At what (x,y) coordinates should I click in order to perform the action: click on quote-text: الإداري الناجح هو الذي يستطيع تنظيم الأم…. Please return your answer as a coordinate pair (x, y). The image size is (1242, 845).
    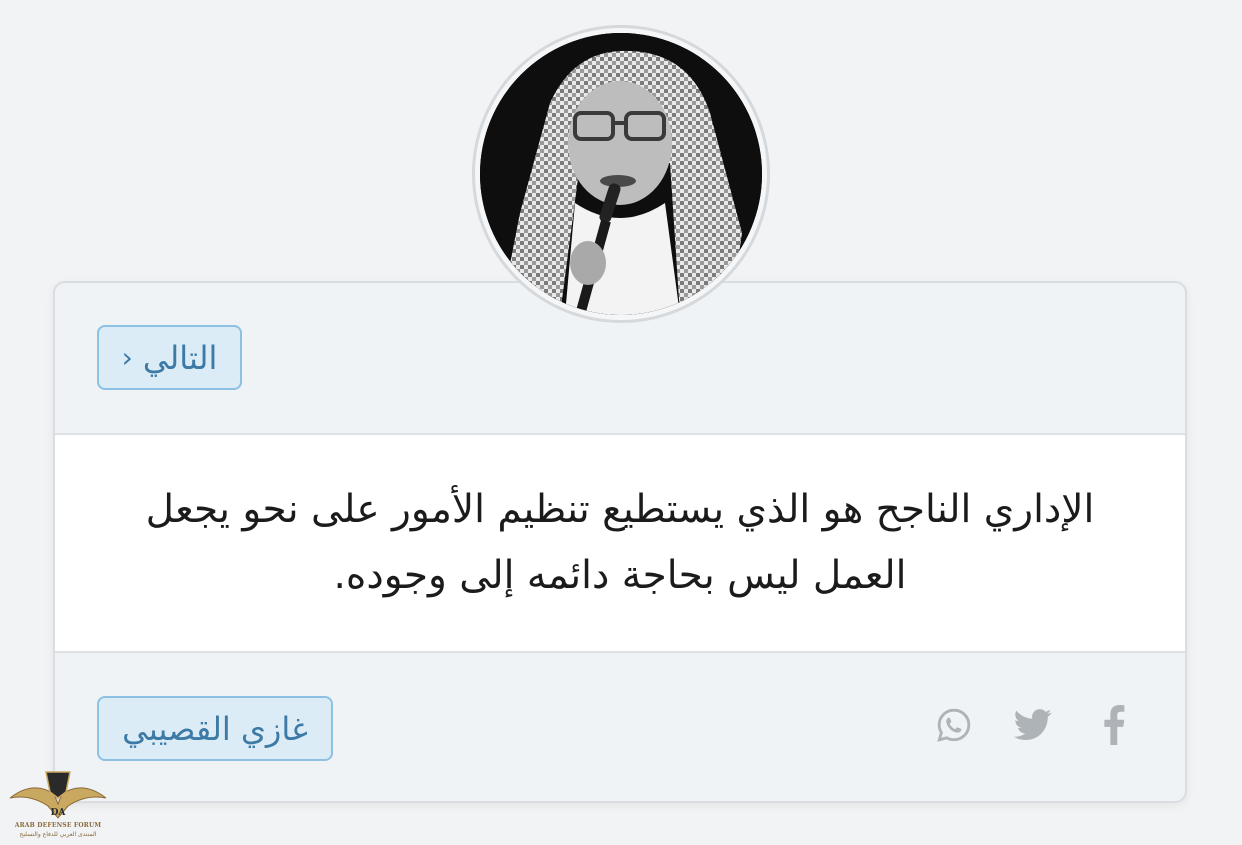
    Looking at the image, I should click on (620, 542).